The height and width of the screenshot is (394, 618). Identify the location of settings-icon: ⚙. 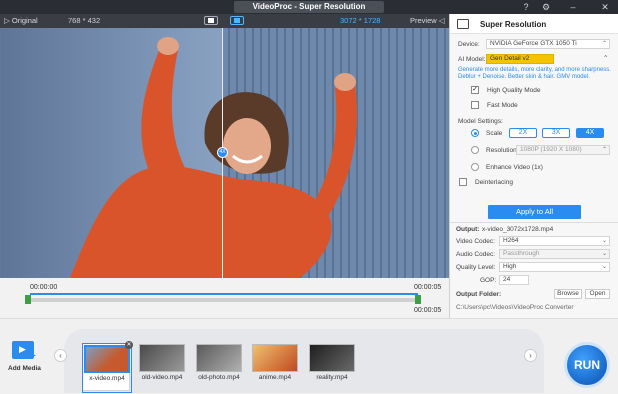
(546, 7).